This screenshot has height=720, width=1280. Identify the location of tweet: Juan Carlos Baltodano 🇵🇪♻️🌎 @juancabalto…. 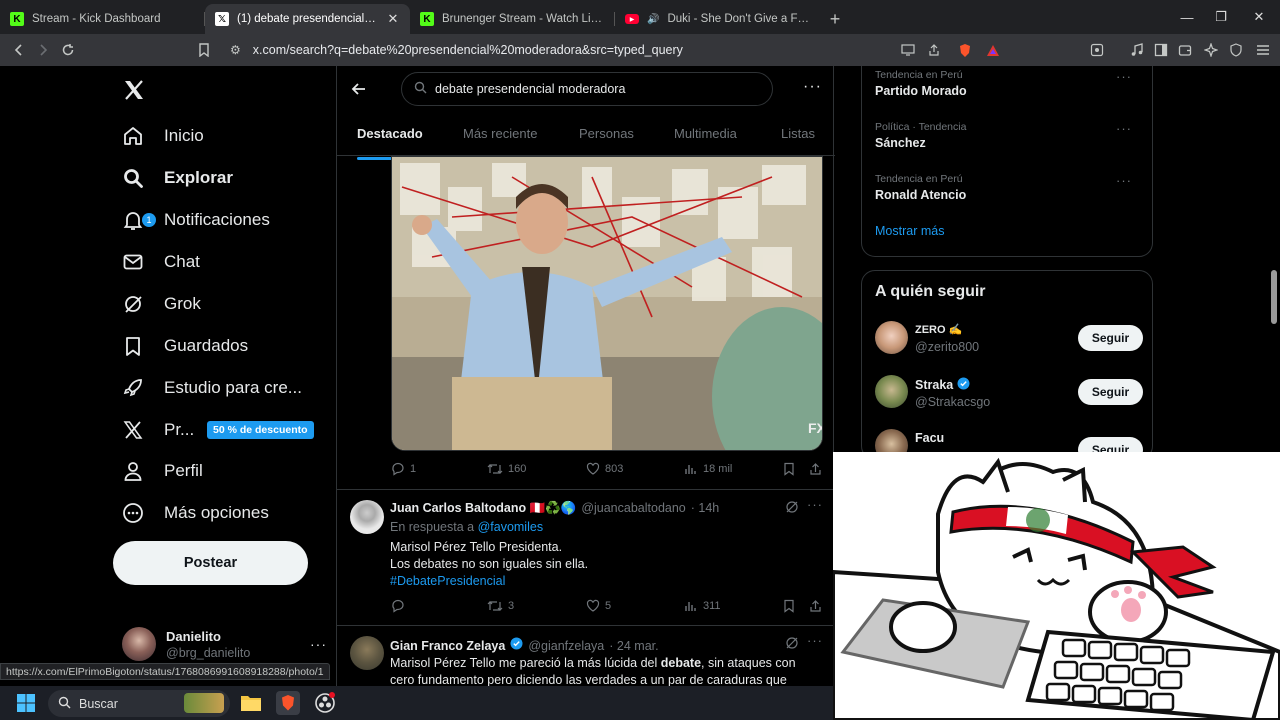
(586, 557).